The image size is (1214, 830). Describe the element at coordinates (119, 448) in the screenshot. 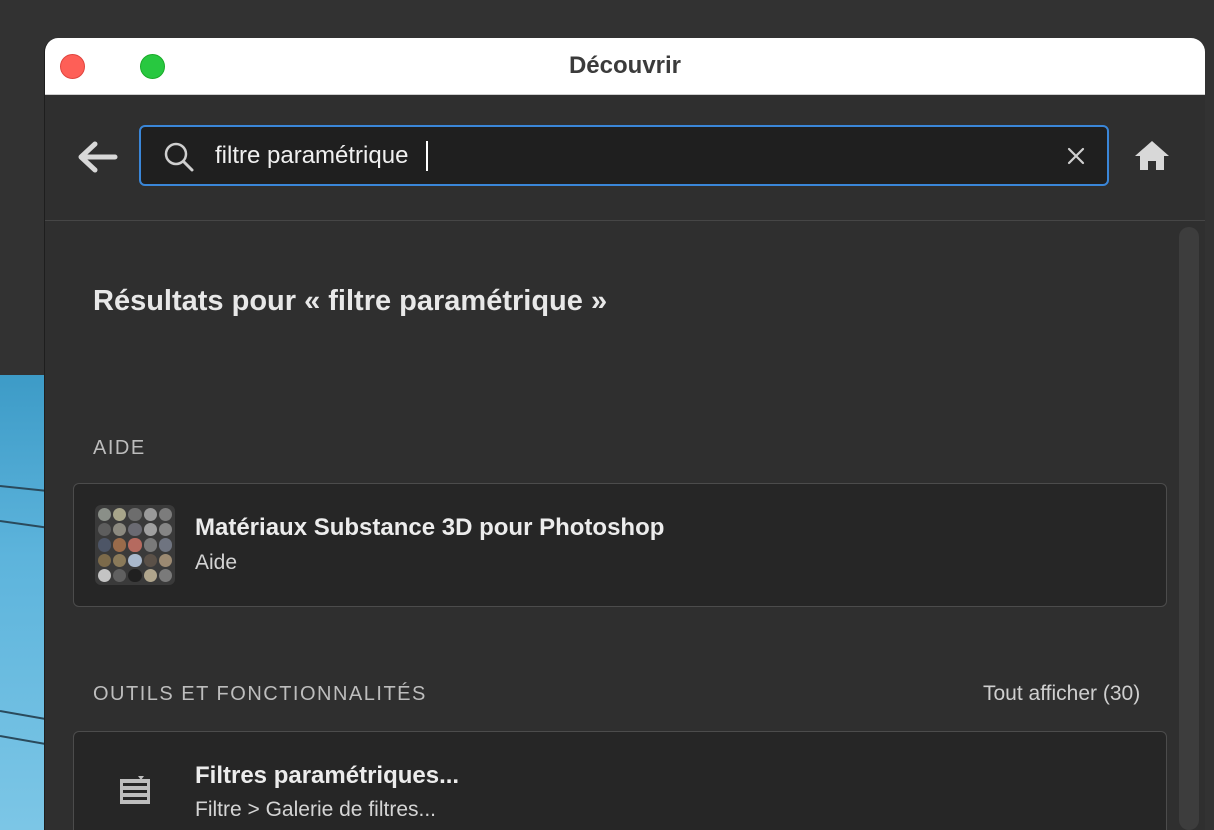

I see `help-section-label: AIDE` at that location.